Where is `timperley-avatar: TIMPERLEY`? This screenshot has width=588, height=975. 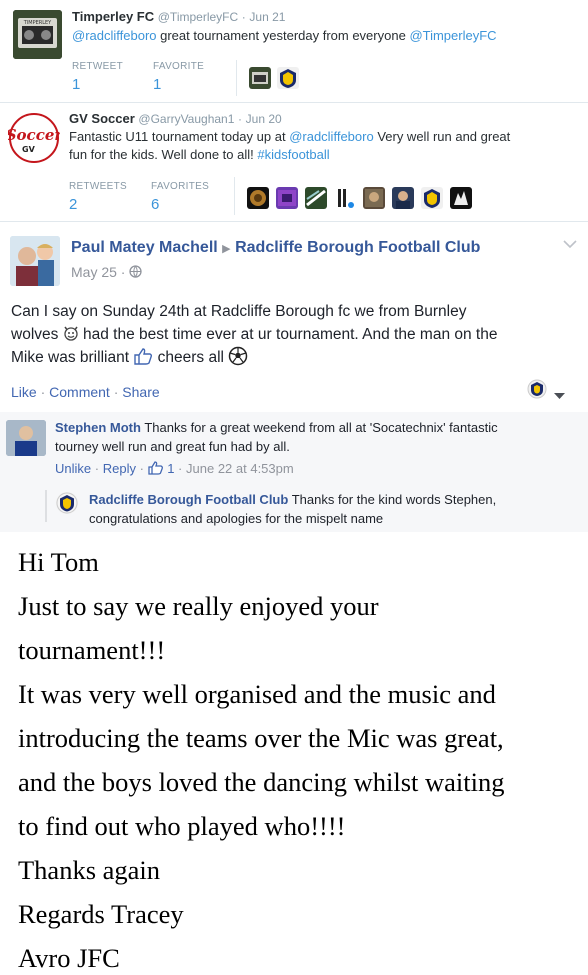
timperley-avatar: TIMPERLEY is located at coordinates (37, 34).